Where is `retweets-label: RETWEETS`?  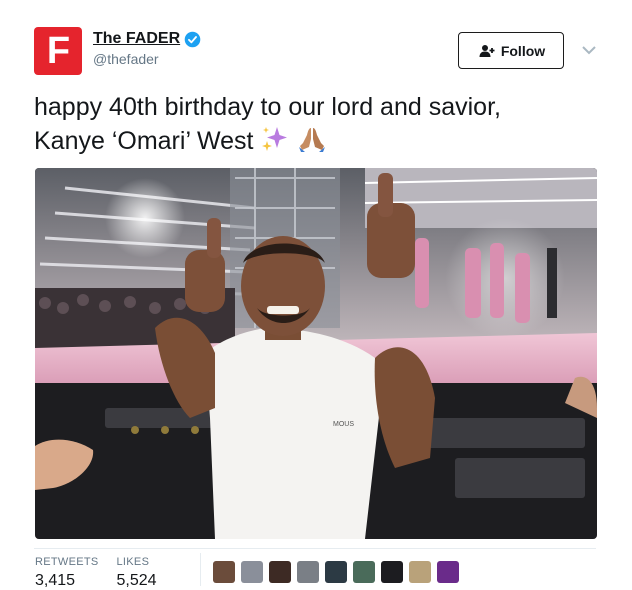 retweets-label: RETWEETS is located at coordinates (67, 562).